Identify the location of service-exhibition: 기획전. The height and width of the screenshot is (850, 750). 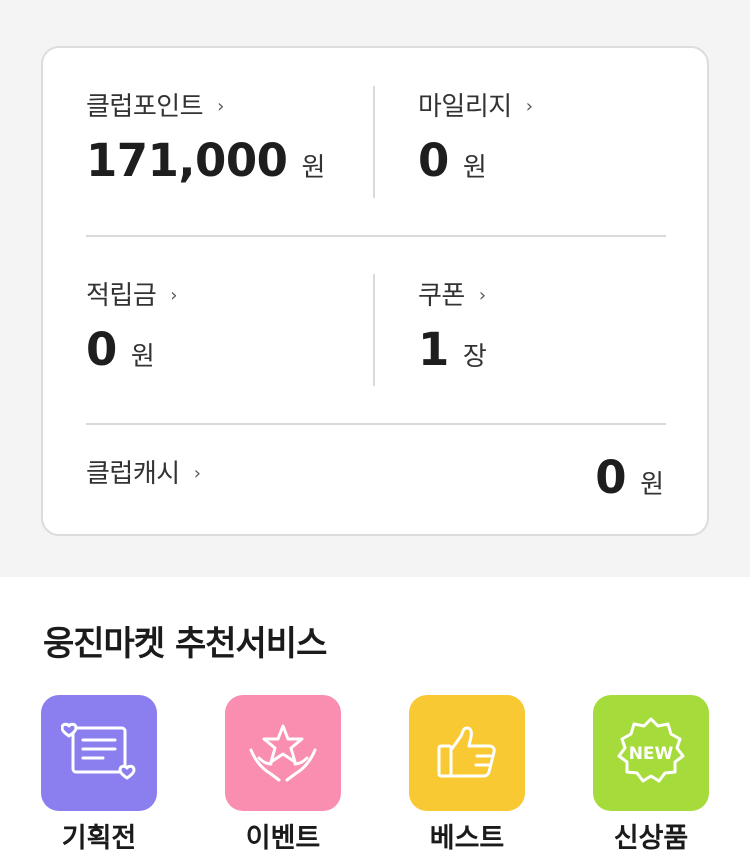
(99, 772).